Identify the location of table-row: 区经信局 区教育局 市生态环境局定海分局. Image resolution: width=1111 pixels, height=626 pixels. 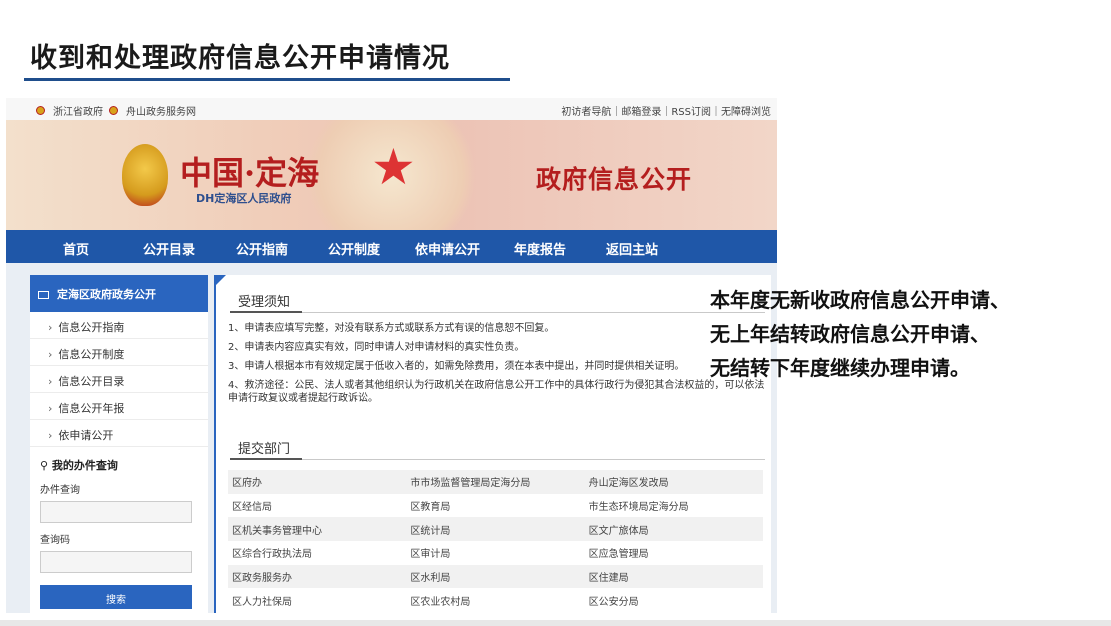
(495, 505).